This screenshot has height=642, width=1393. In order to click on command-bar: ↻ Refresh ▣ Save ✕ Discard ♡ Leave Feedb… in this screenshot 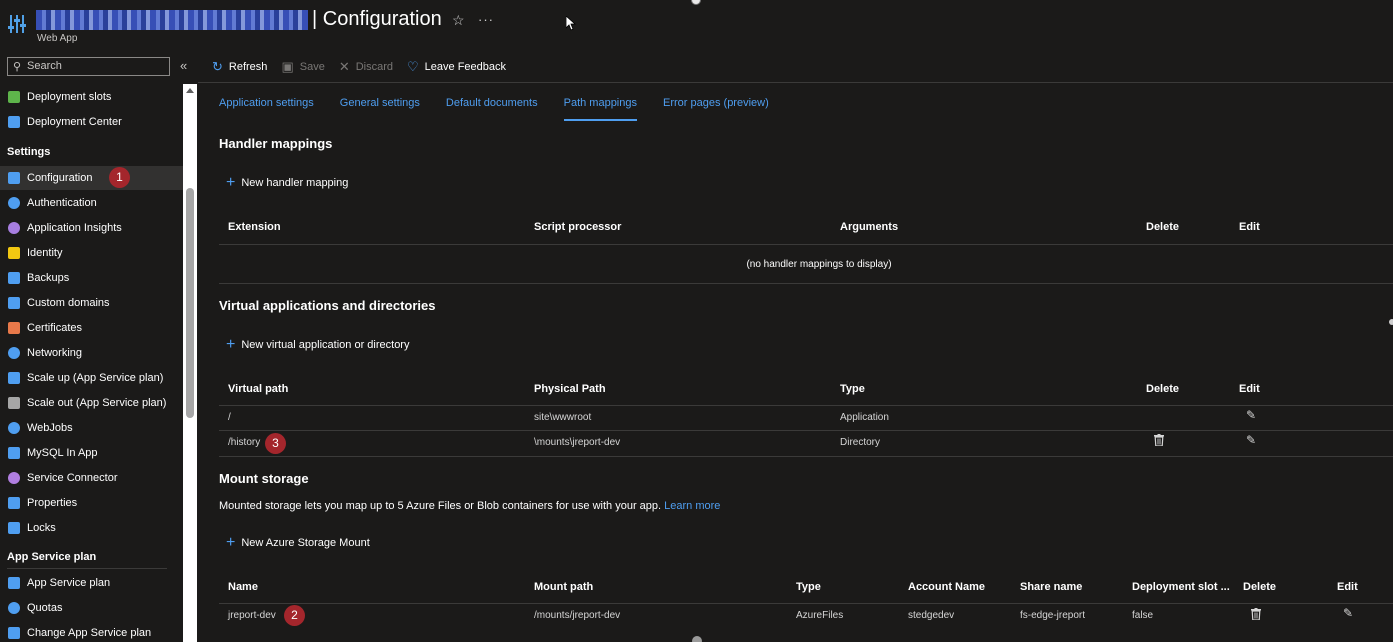, I will do `click(366, 67)`.